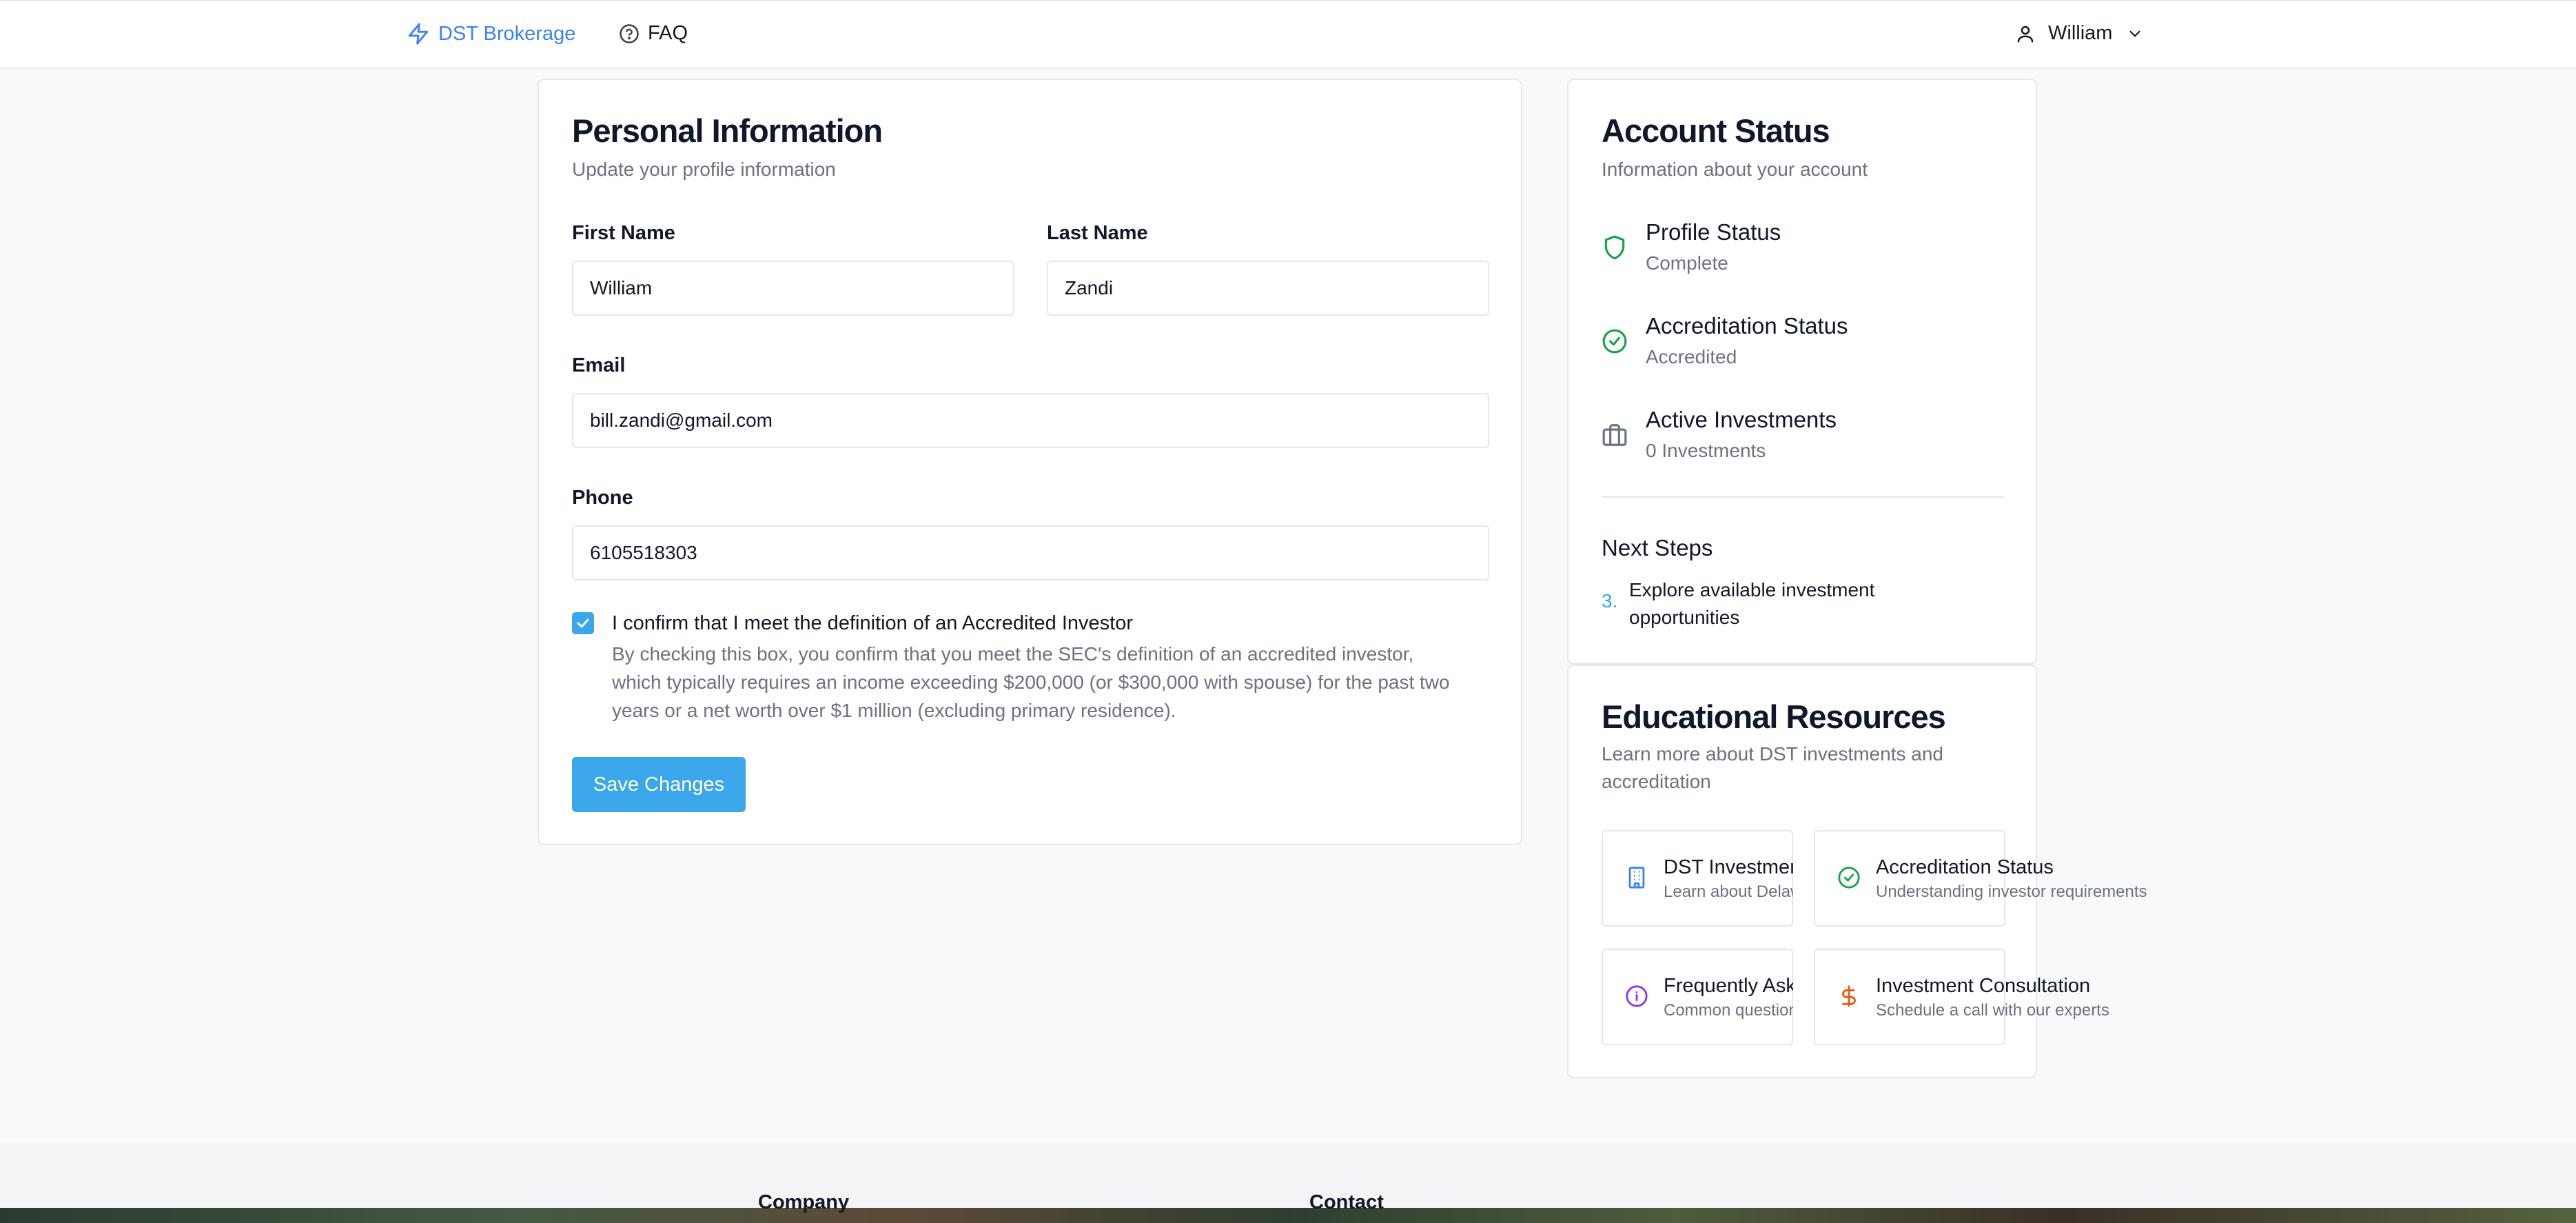 The image size is (2576, 1223). I want to click on last-name-label: Last Name, so click(1097, 233).